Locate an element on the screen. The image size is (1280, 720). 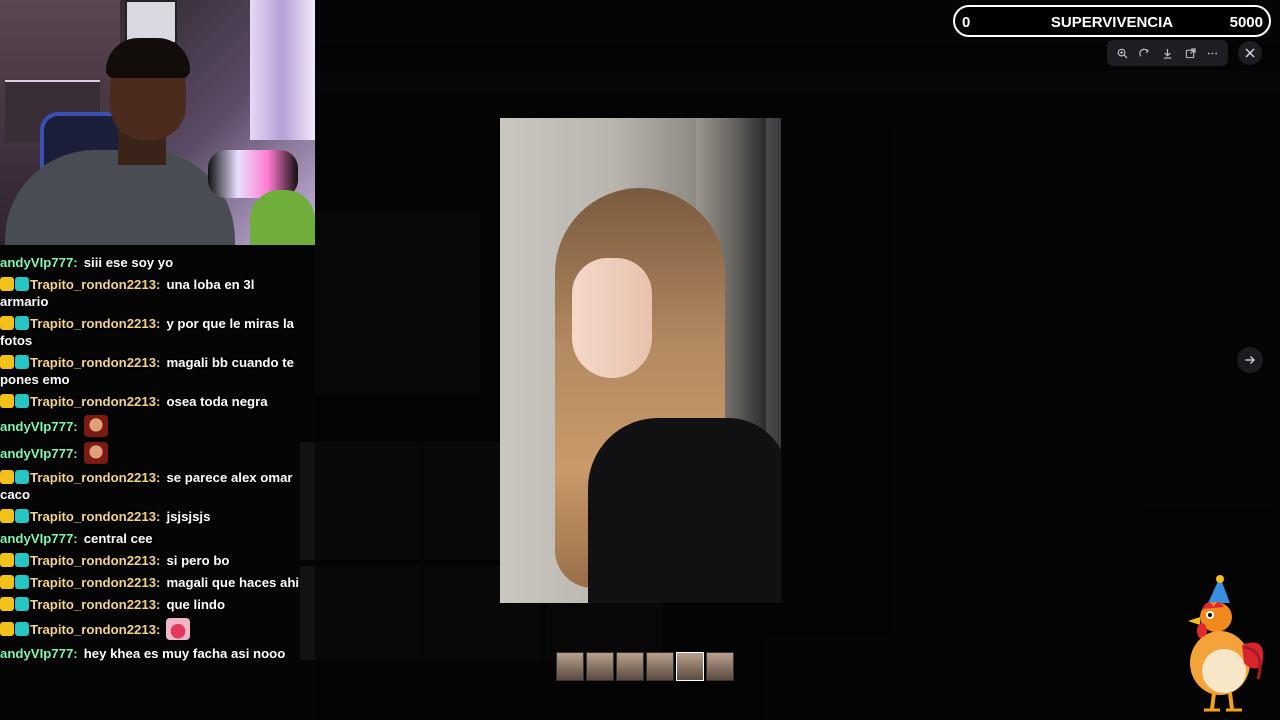
webcam-feed is located at coordinates (157, 122).